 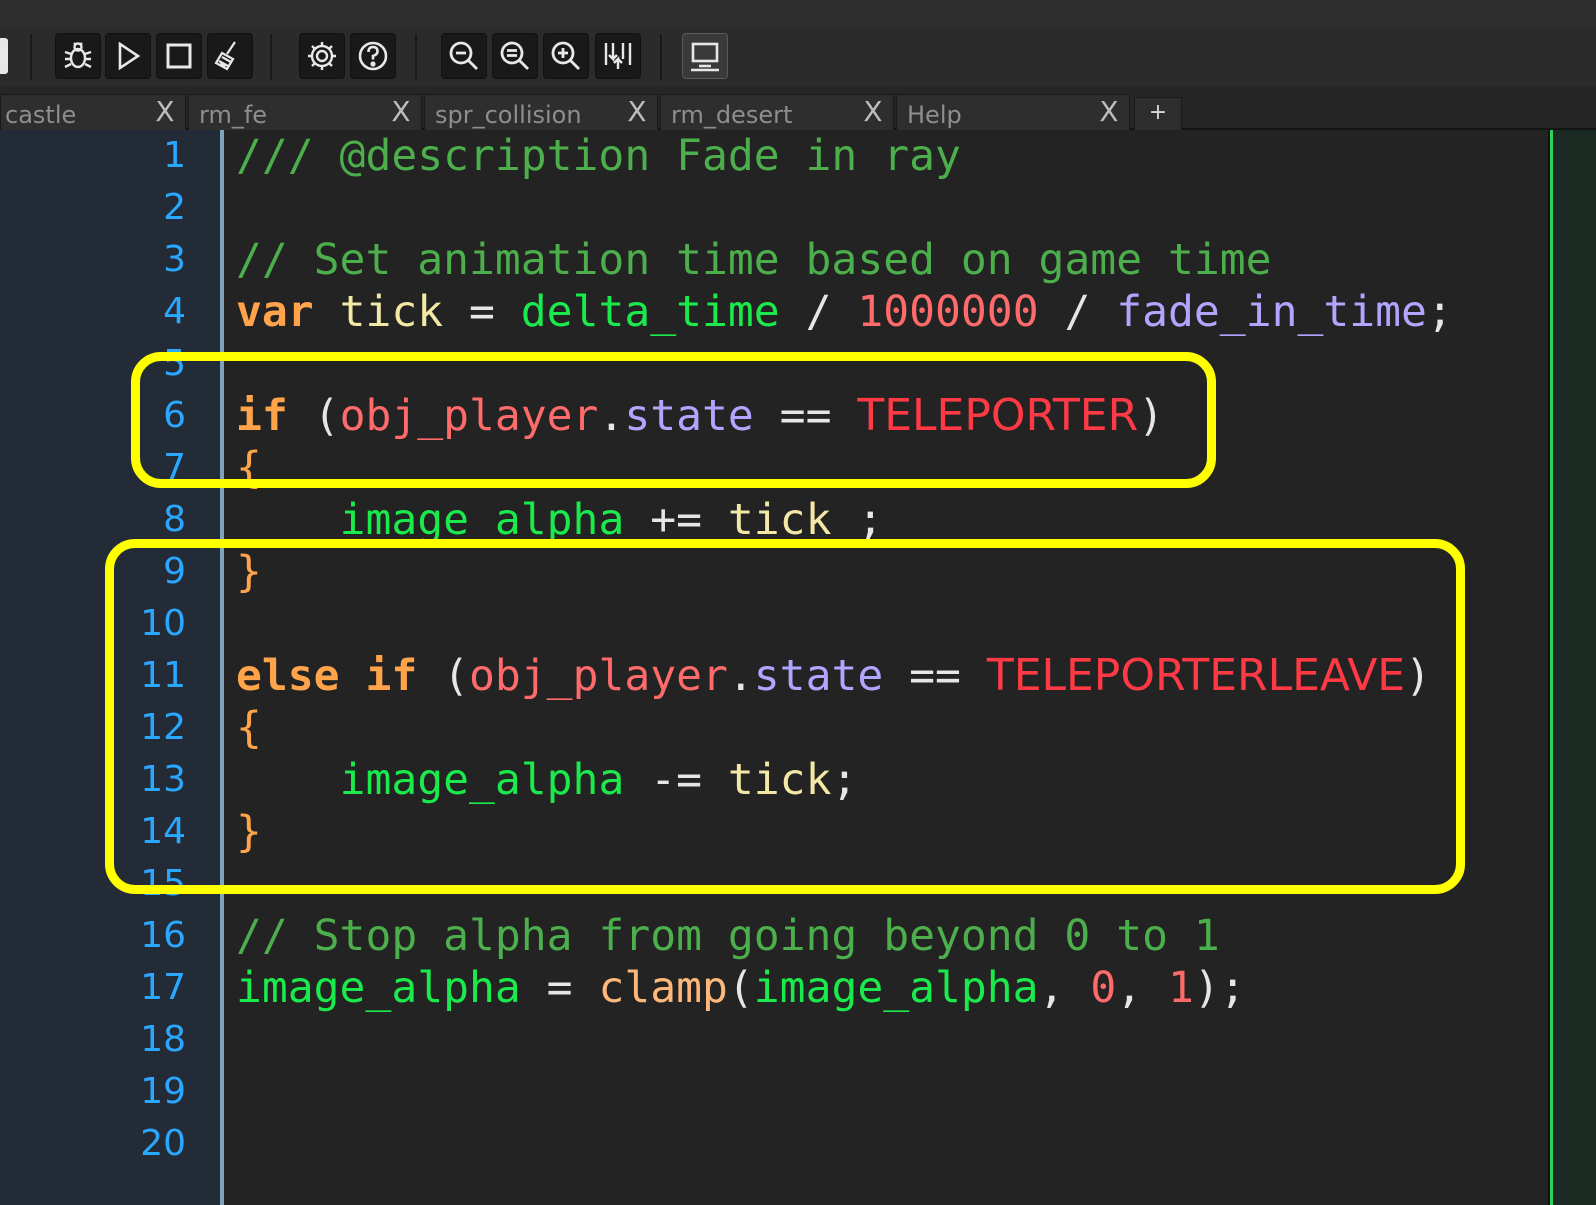 I want to click on builtin-token: delta_time, so click(x=650, y=312).